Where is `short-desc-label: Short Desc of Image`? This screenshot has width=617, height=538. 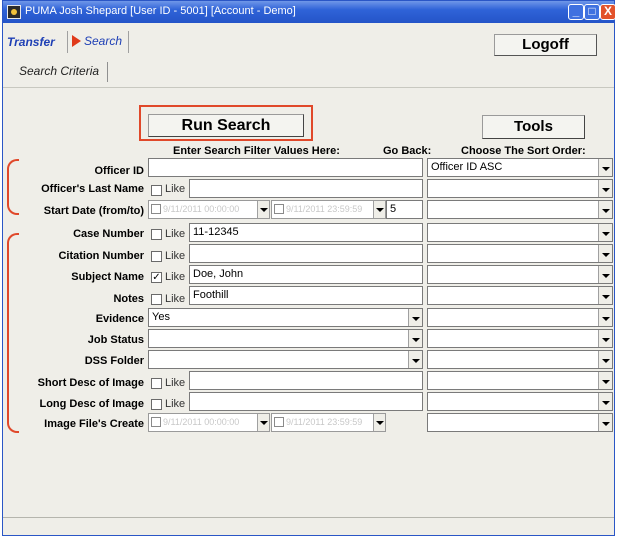
short-desc-label: Short Desc of Image is located at coordinates (90, 383).